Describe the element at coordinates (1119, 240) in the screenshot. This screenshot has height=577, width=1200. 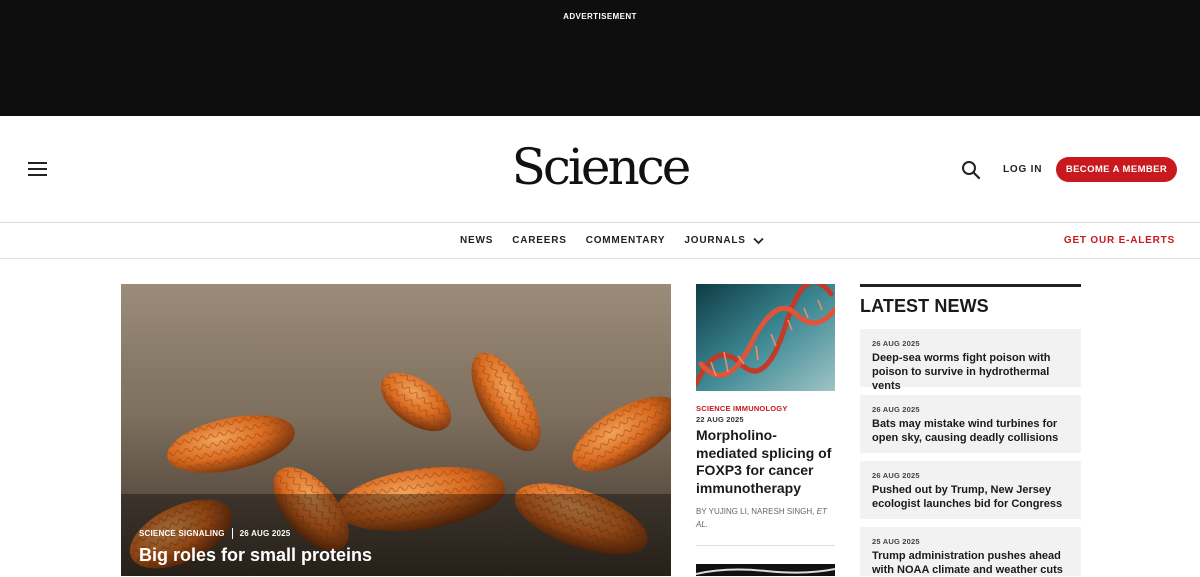
I see `e-alerts-link: GET OUR E-ALERTS` at that location.